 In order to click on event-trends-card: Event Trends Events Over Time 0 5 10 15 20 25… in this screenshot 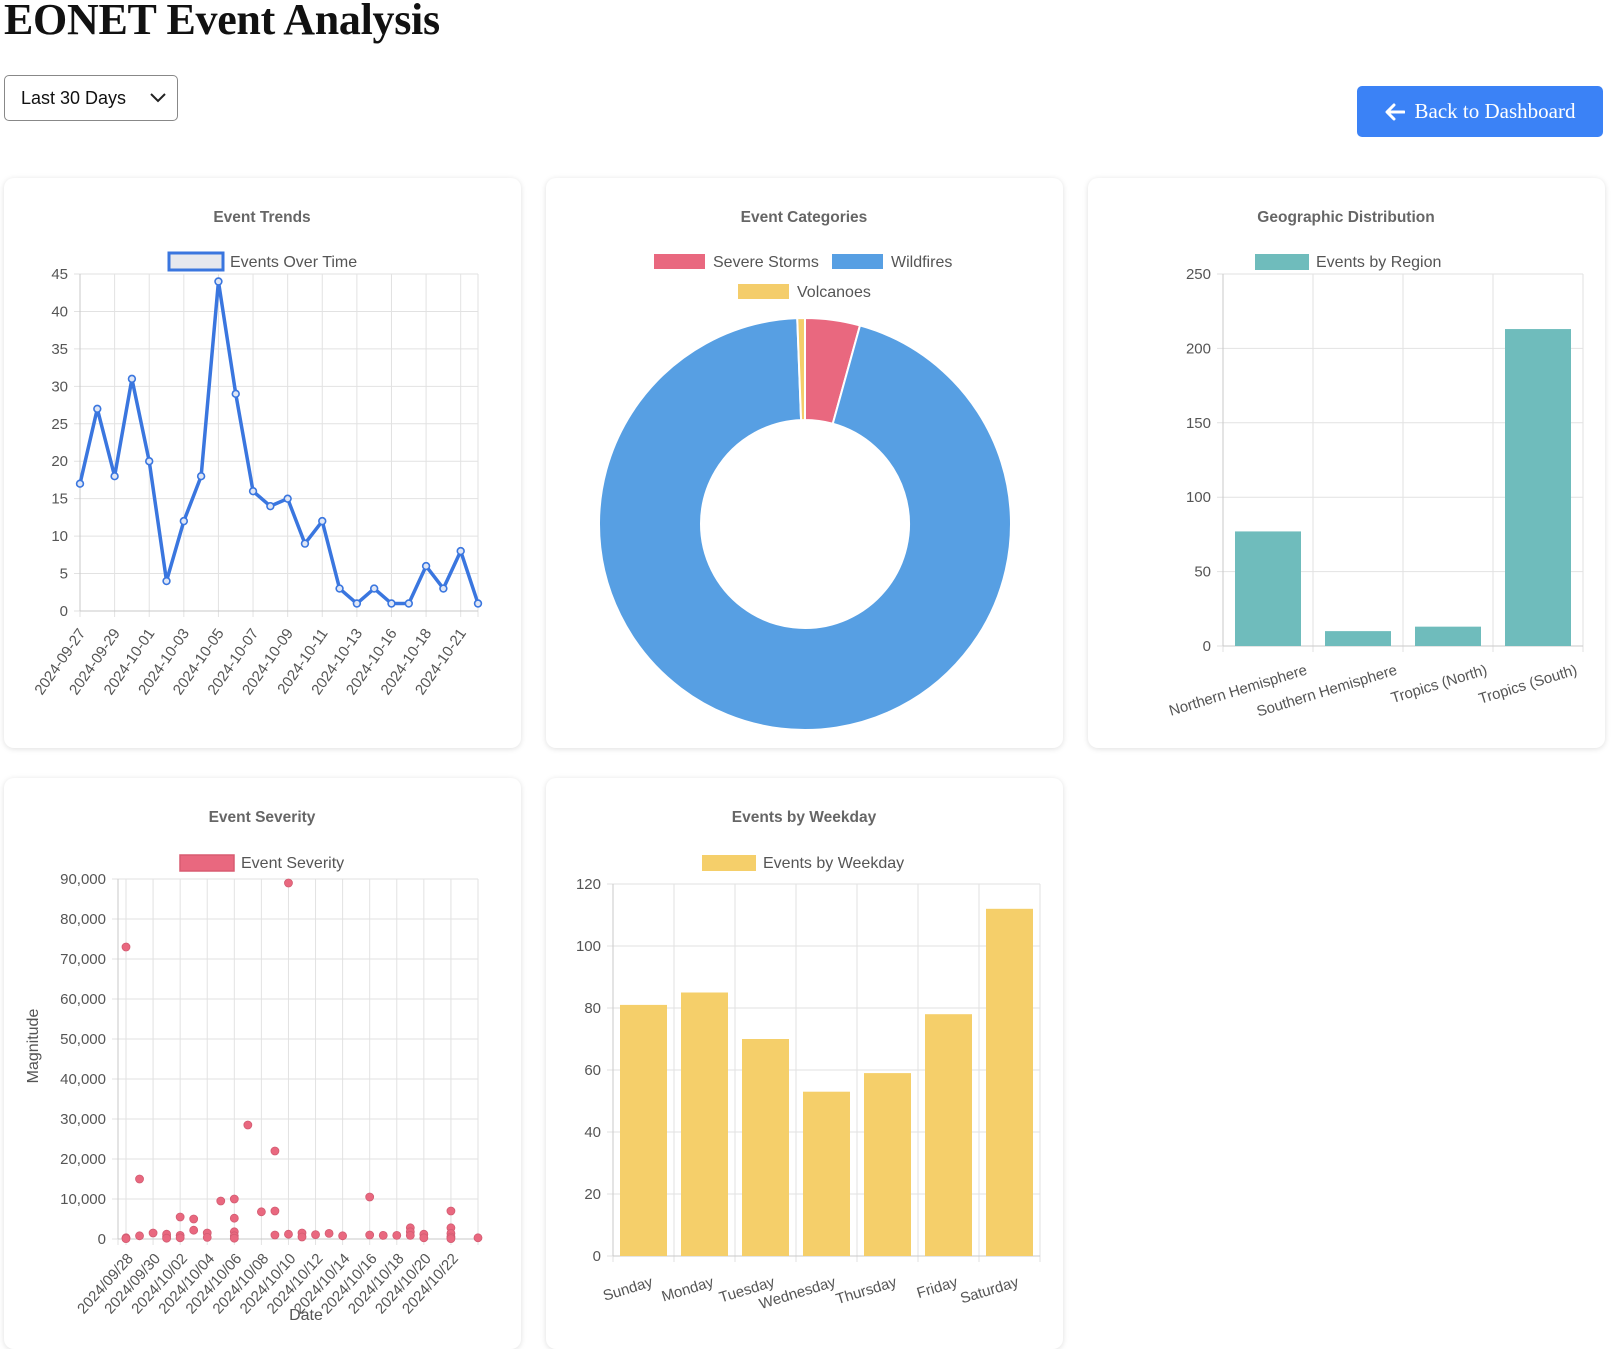, I will do `click(262, 463)`.